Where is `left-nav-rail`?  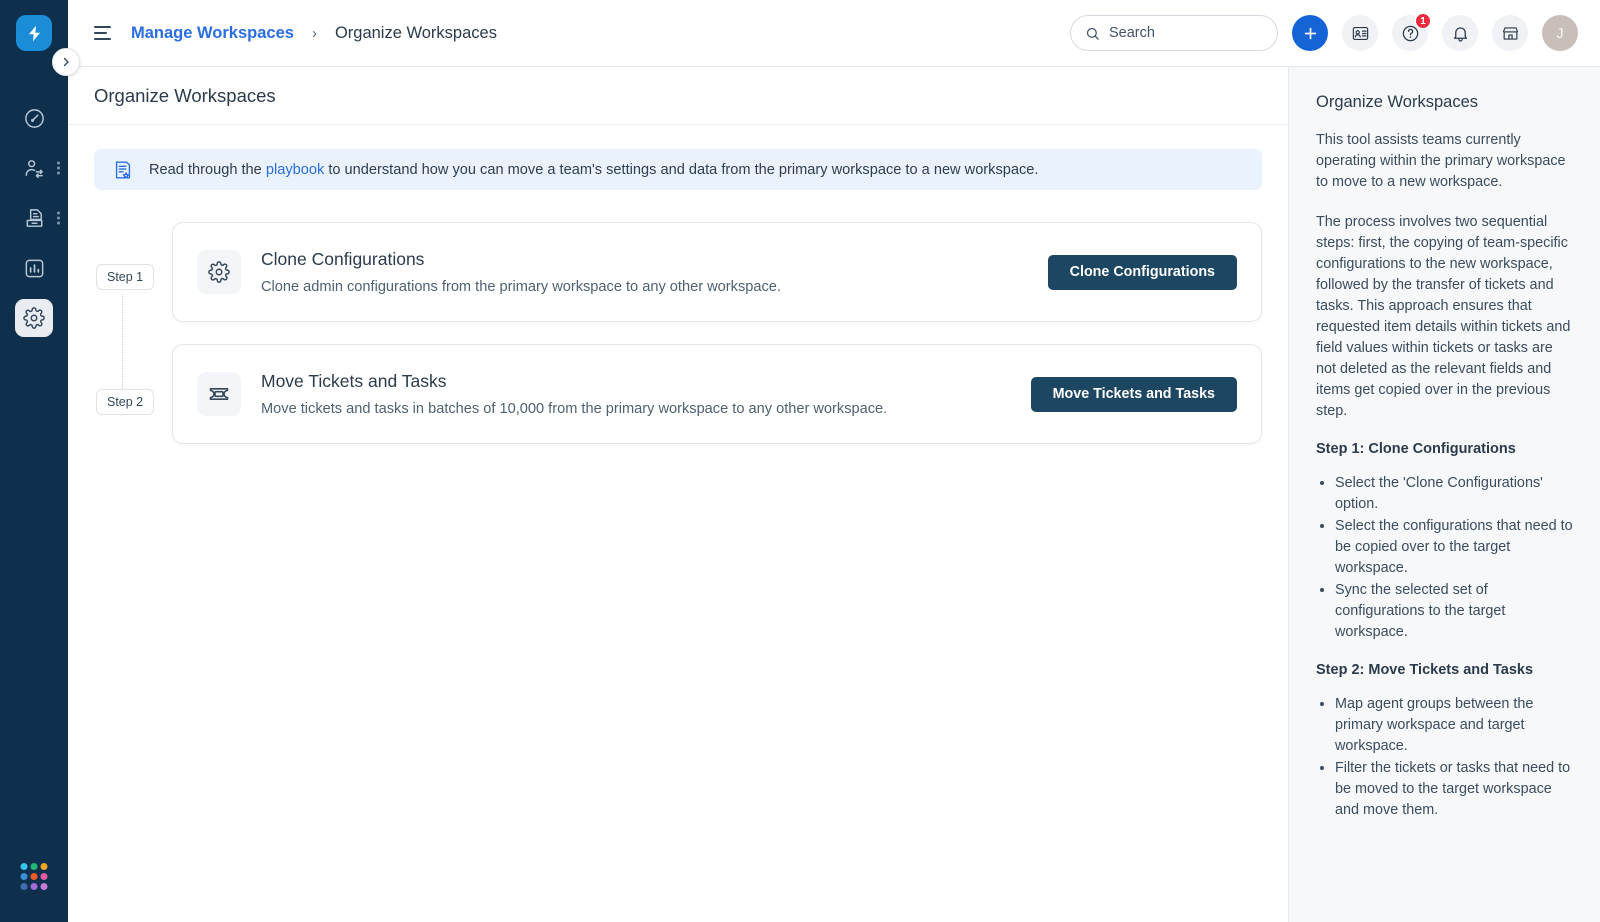
left-nav-rail is located at coordinates (40, 461).